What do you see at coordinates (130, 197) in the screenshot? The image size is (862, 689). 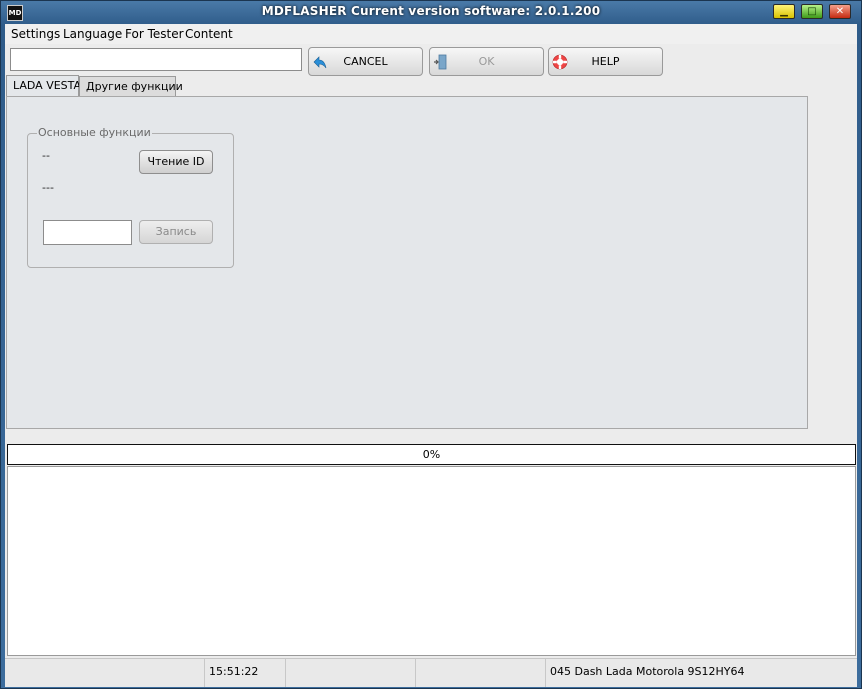 I see `main-functions-group: Основные функции -- --- Чтение ID Запись` at bounding box center [130, 197].